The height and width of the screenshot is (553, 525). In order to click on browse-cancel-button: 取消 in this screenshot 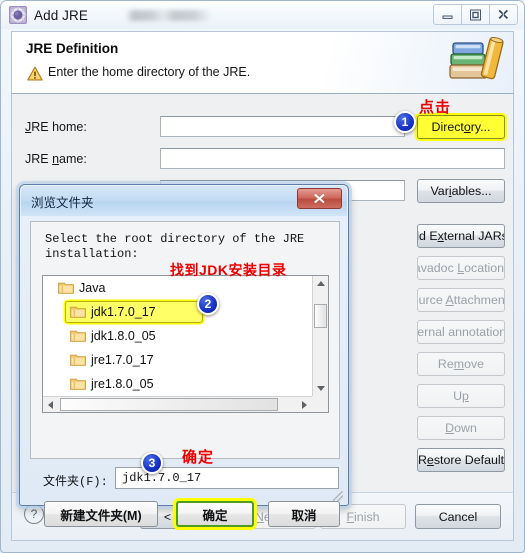, I will do `click(304, 514)`.